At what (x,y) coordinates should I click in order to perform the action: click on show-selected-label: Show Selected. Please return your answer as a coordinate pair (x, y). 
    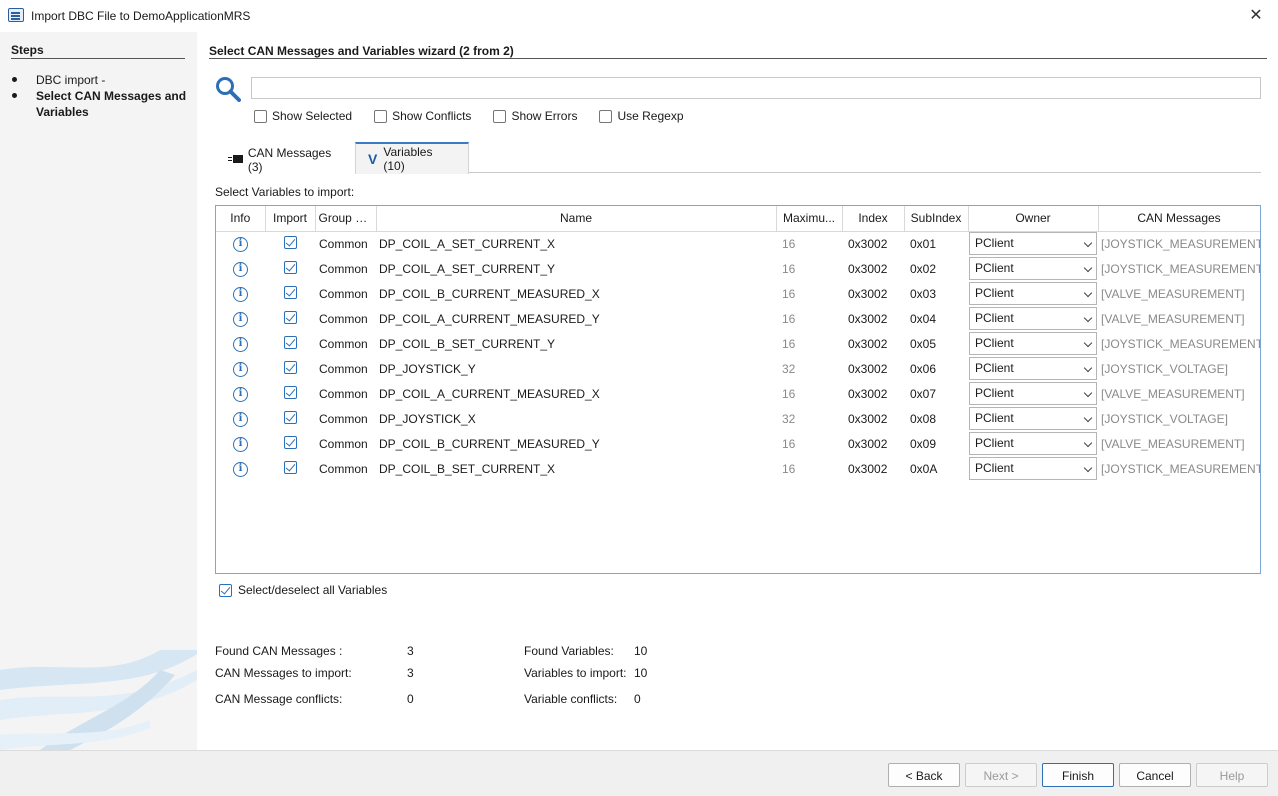
    Looking at the image, I should click on (312, 116).